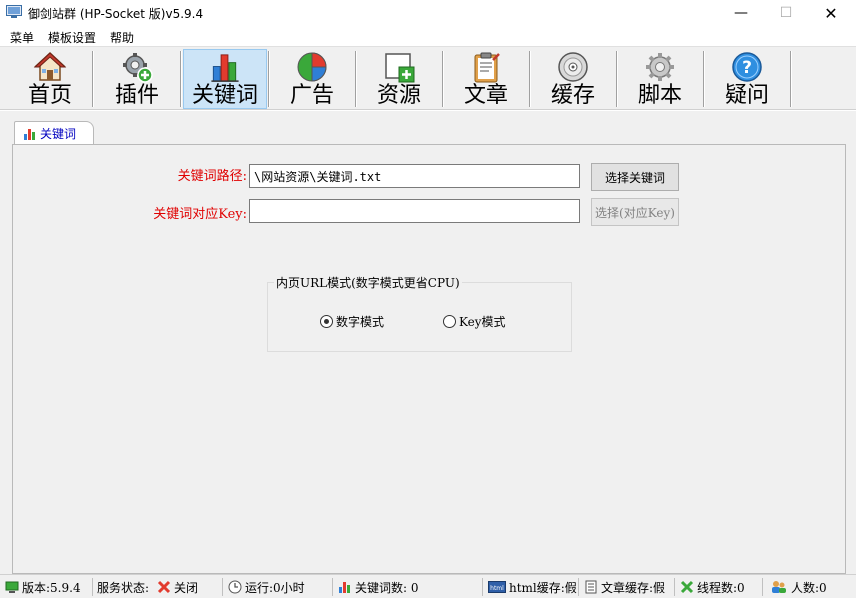 The image size is (856, 598). Describe the element at coordinates (14, 11) in the screenshot. I see `app-icon` at that location.